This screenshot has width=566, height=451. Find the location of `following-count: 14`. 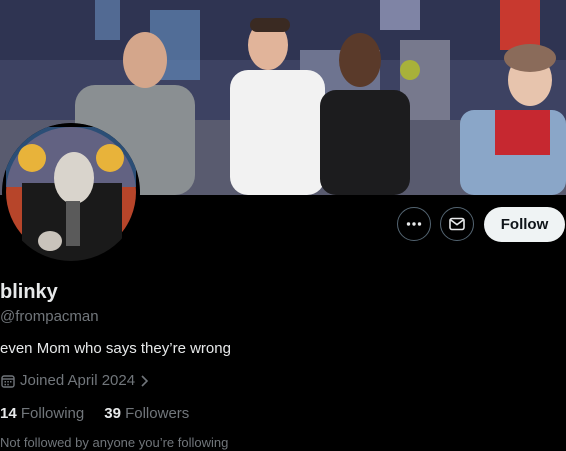

following-count: 14 is located at coordinates (8, 413).